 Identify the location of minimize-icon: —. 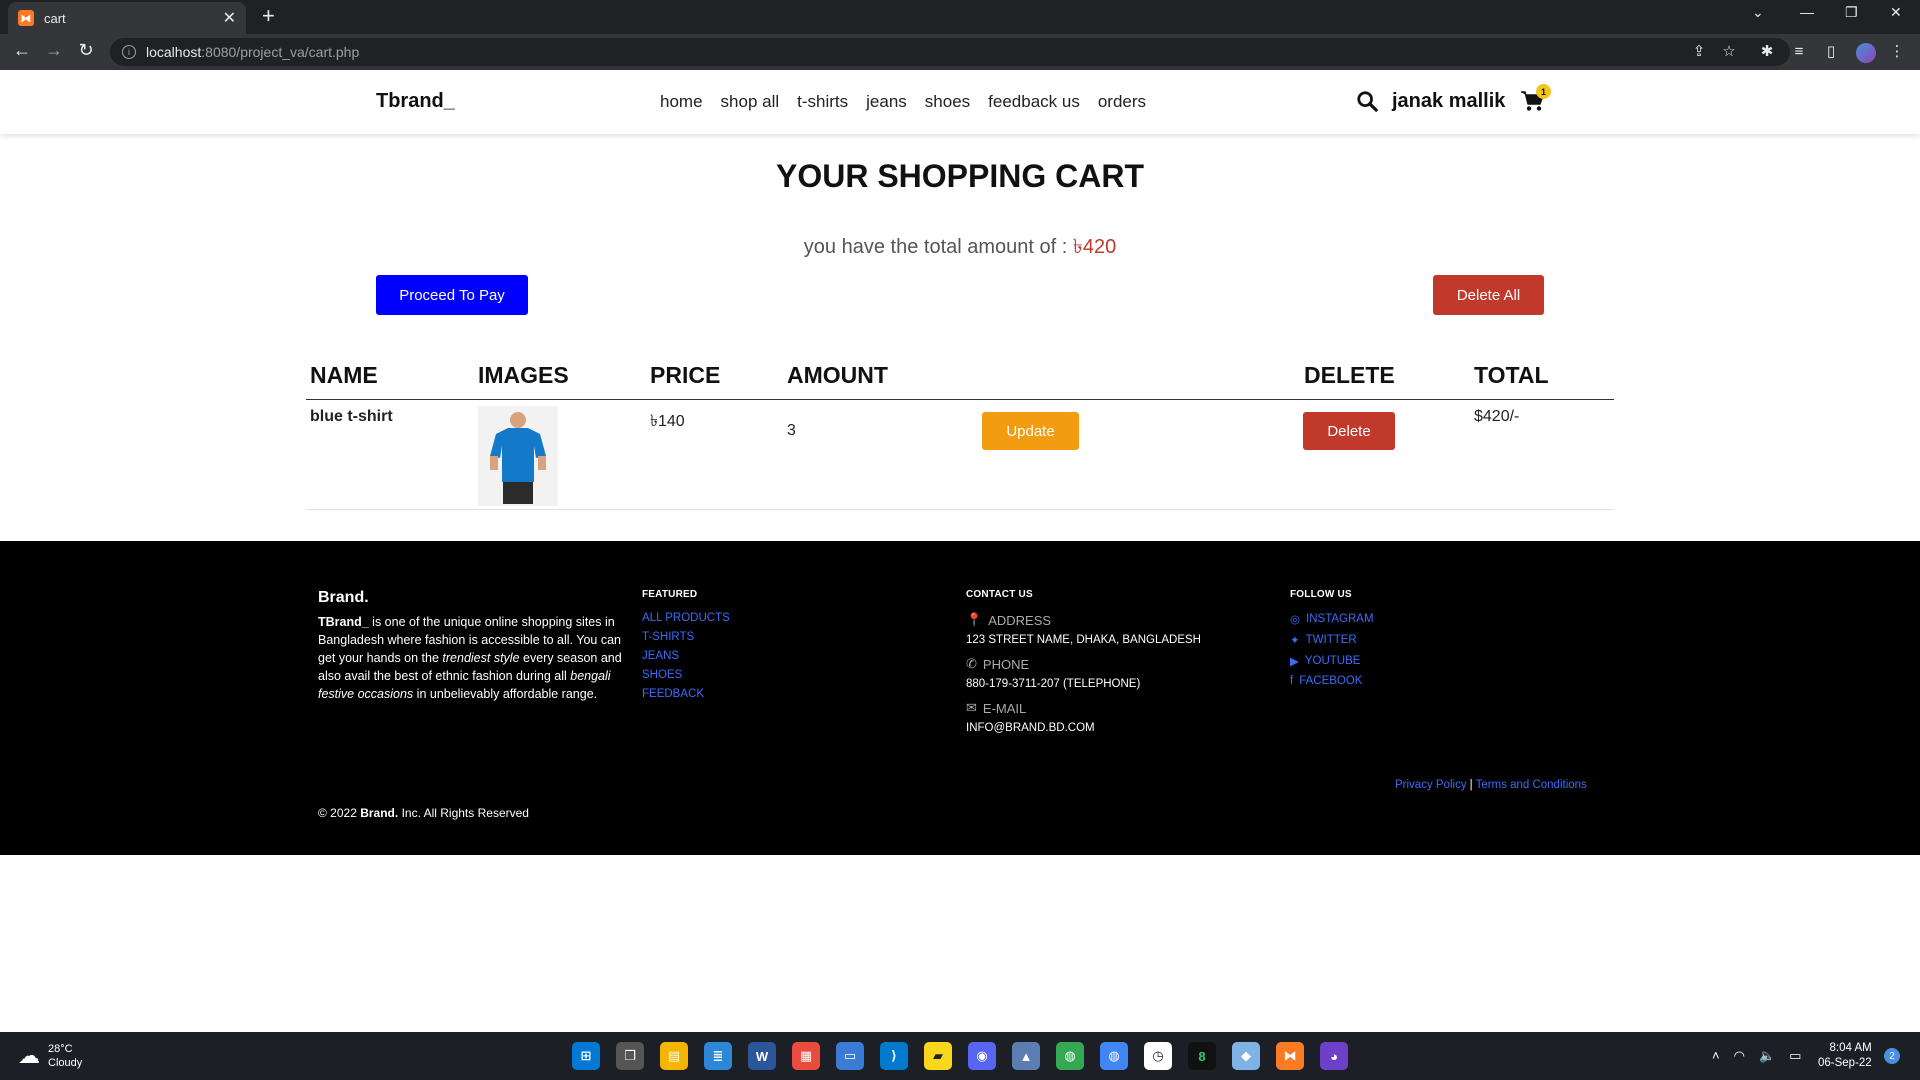
(1807, 12).